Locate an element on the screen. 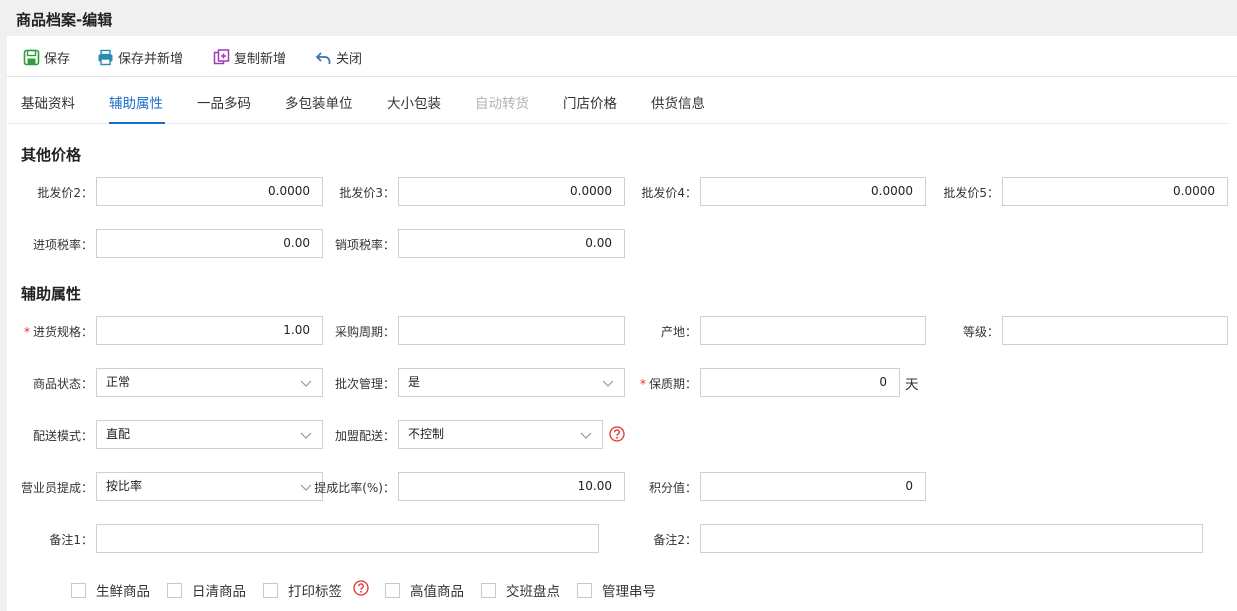 The height and width of the screenshot is (611, 1237). shelf-life-unit: 天 is located at coordinates (912, 385).